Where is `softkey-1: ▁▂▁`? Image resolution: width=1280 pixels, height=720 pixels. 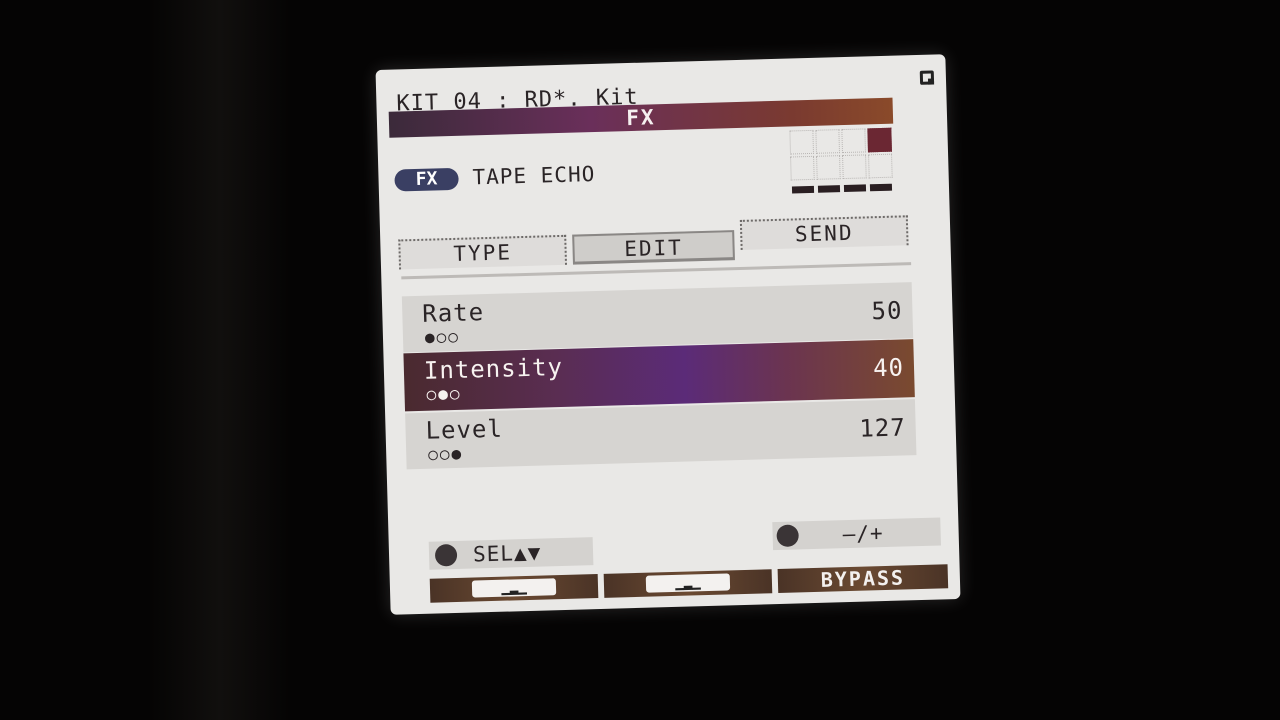
softkey-1: ▁▂▁ is located at coordinates (514, 588).